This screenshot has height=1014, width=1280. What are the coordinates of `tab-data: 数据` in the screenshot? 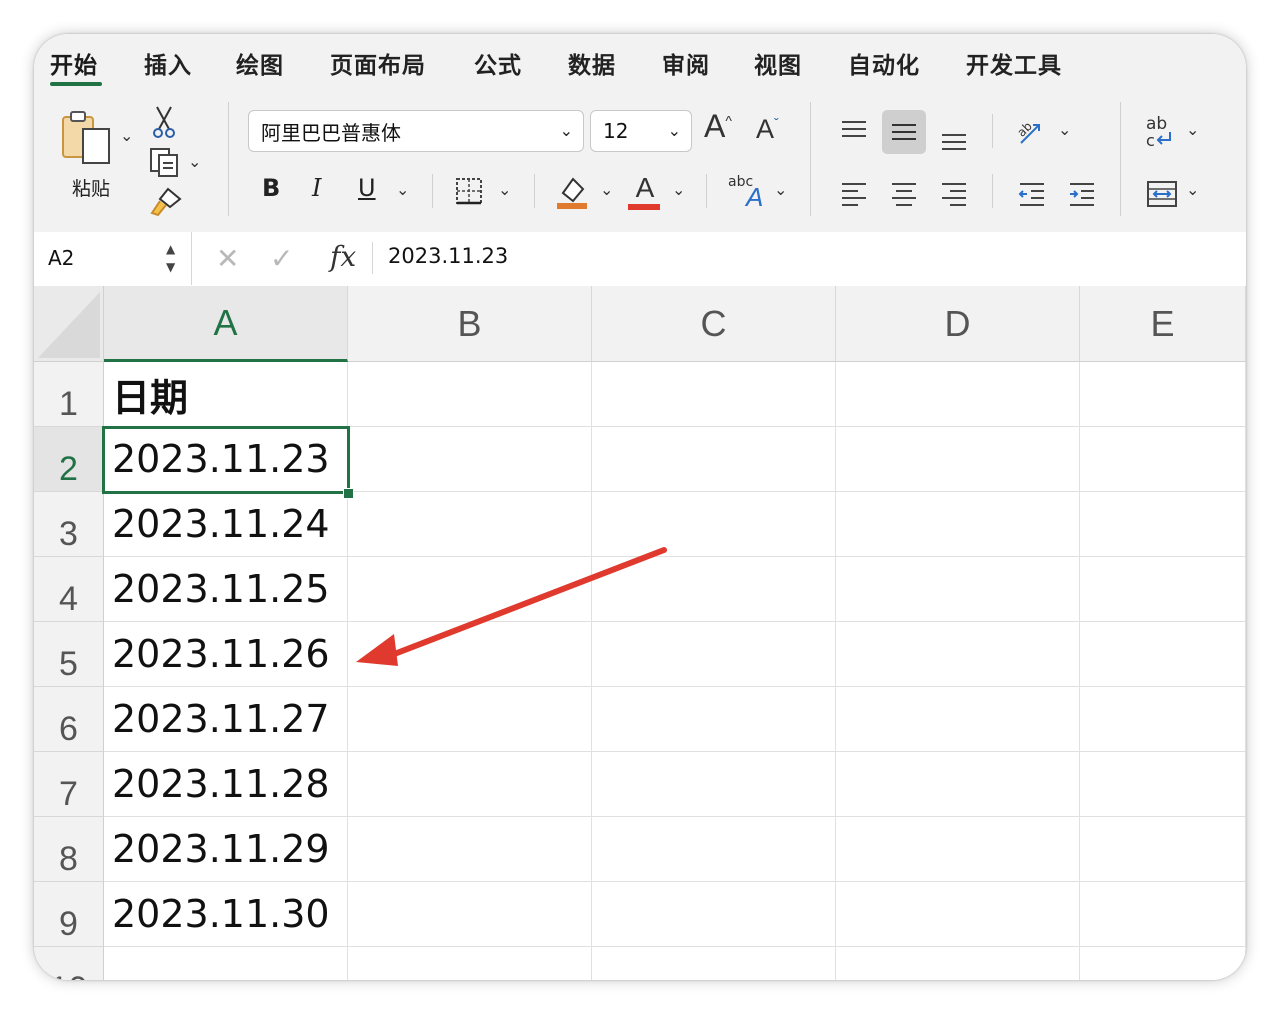 It's located at (592, 63).